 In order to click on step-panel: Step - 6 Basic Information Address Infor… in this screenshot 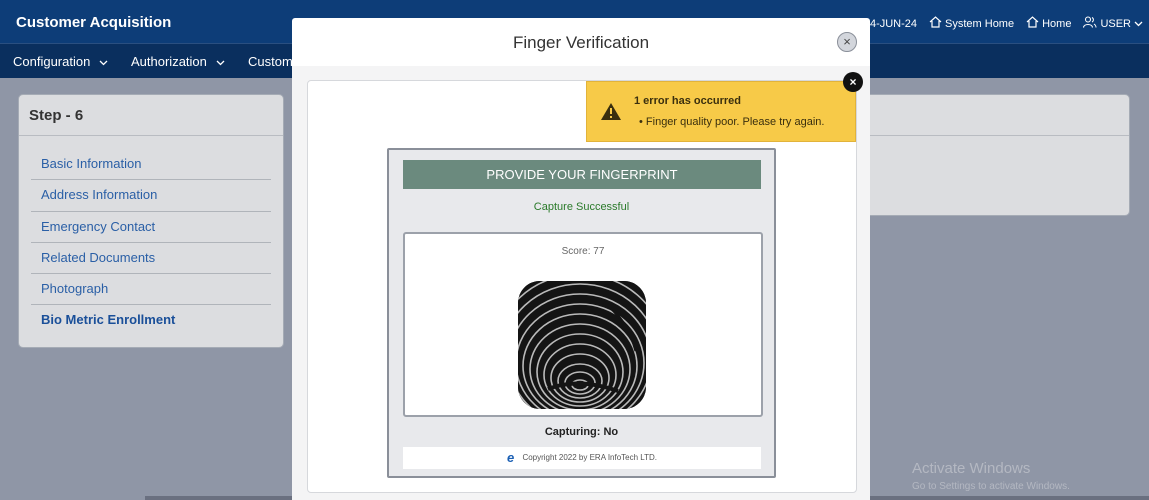, I will do `click(151, 221)`.